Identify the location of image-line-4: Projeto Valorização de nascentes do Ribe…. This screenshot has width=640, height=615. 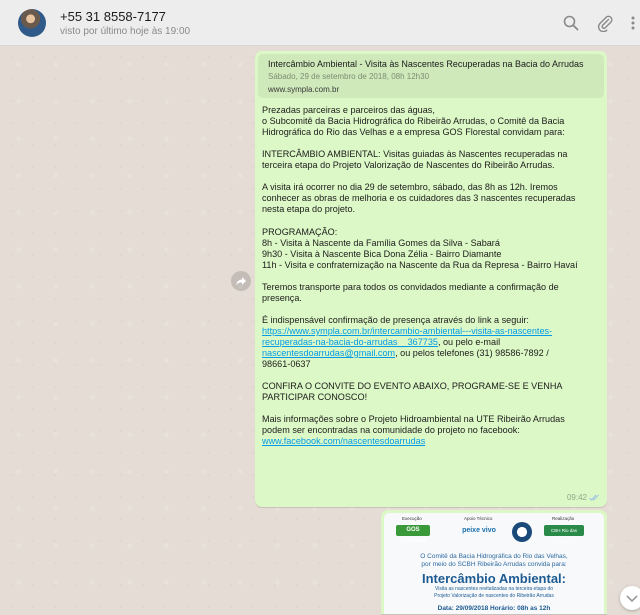
(494, 596).